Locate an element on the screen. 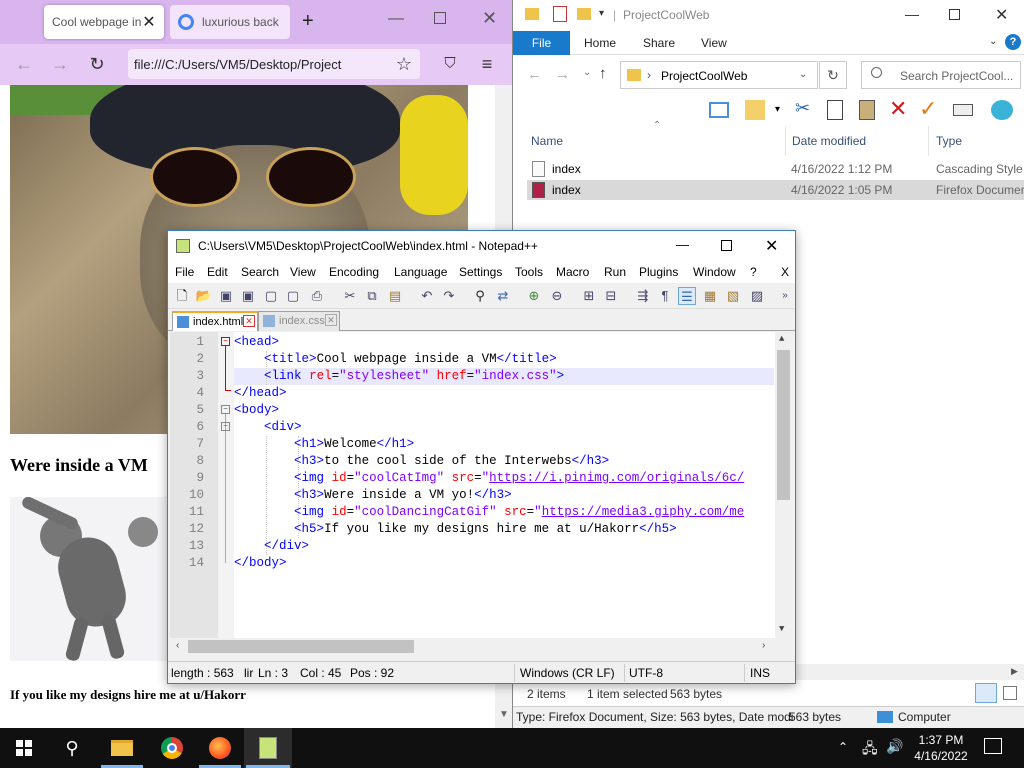 This screenshot has width=1024, height=768. refresh-icon: ↻ is located at coordinates (833, 75).